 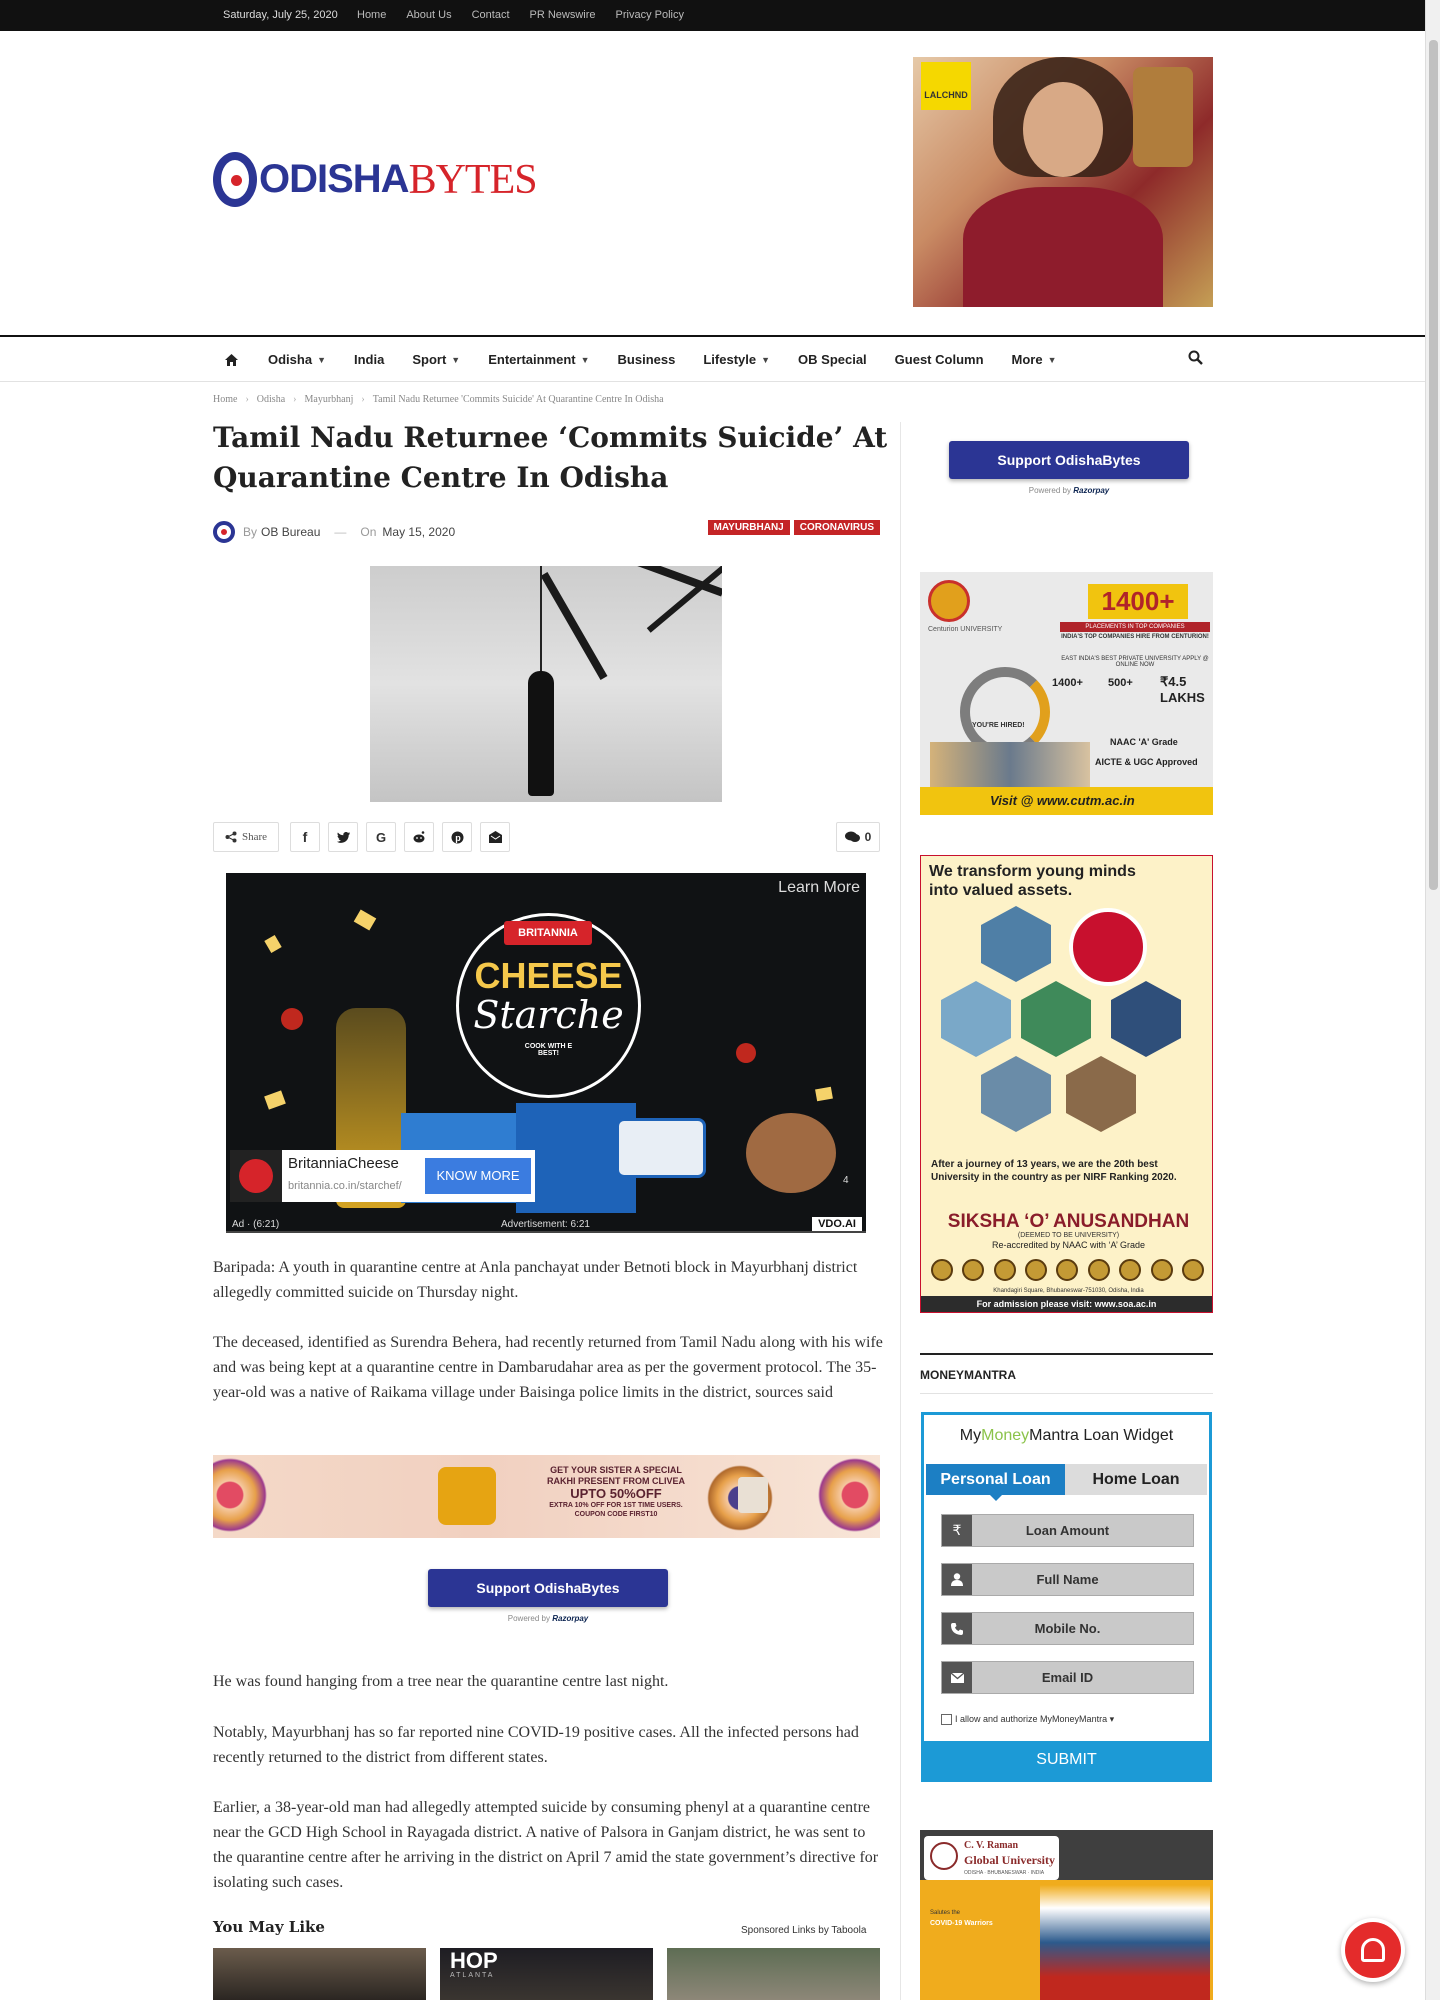 What do you see at coordinates (995, 1482) in the screenshot?
I see `tab-personal-loan: Personal Loan` at bounding box center [995, 1482].